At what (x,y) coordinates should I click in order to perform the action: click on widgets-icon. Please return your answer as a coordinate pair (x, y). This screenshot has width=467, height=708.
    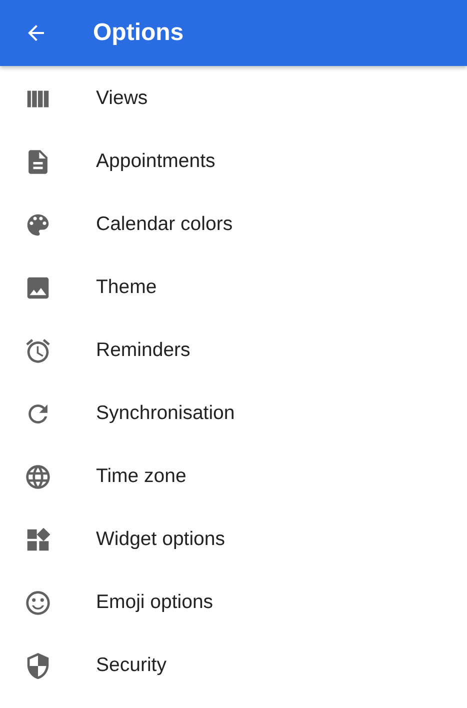
    Looking at the image, I should click on (38, 539).